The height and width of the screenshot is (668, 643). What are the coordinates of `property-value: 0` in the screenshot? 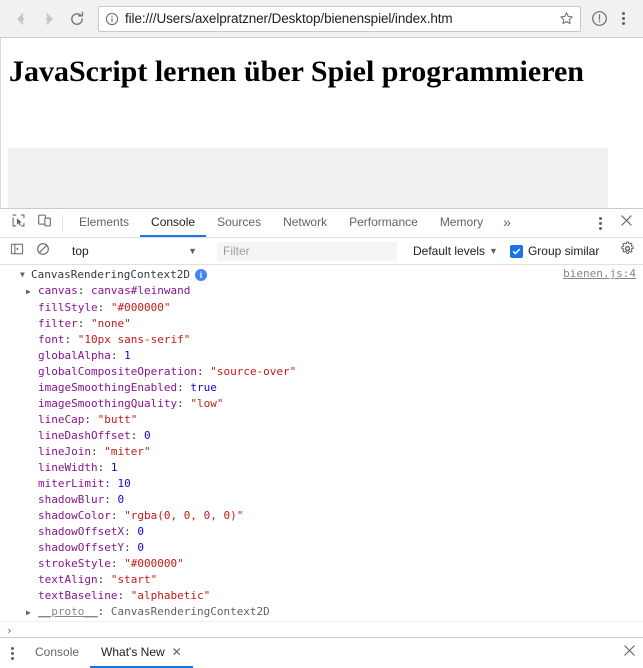 It's located at (121, 499).